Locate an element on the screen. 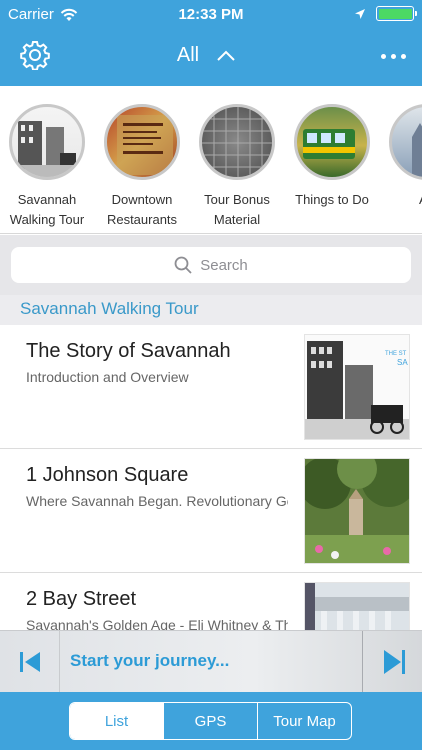 The width and height of the screenshot is (422, 750). item-title: 1 Johnson Square is located at coordinates (107, 475).